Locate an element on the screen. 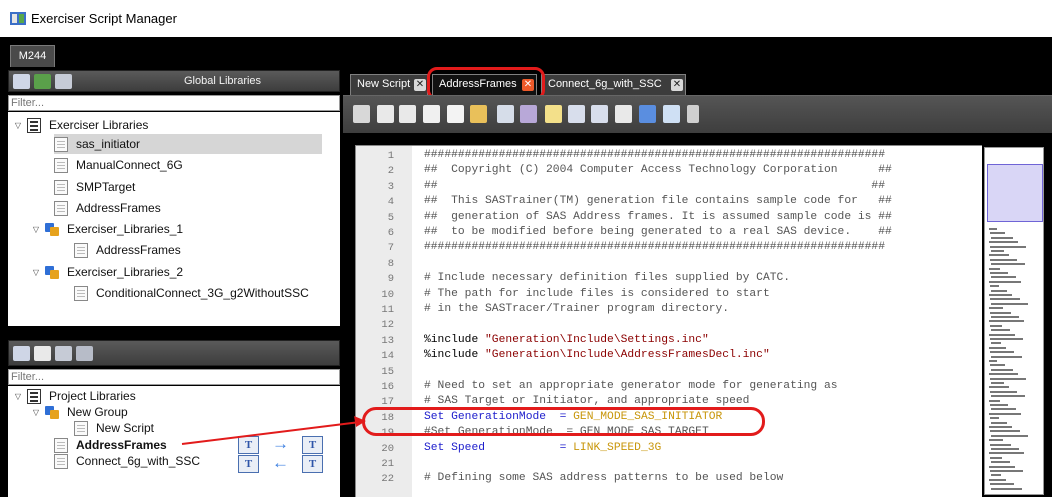 This screenshot has width=1052, height=497. code-line: Set Speed = LINK_SPEED_3G is located at coordinates (542, 448).